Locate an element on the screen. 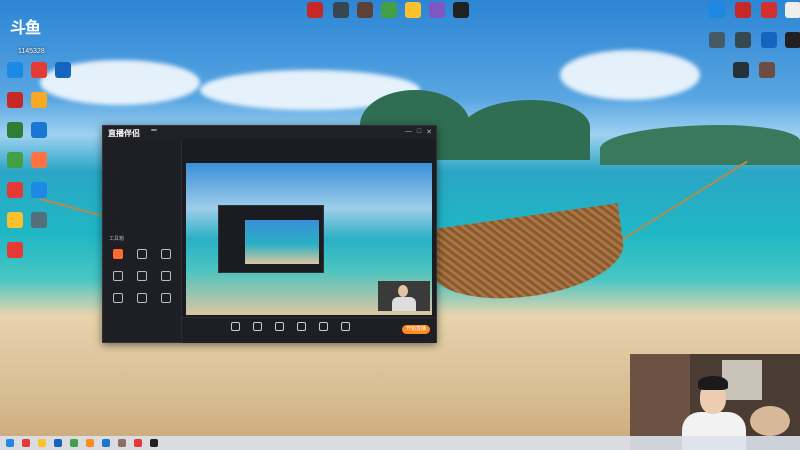 Image resolution: width=800 pixels, height=450 pixels. app-logo: 直播伴侣 is located at coordinates (124, 133).